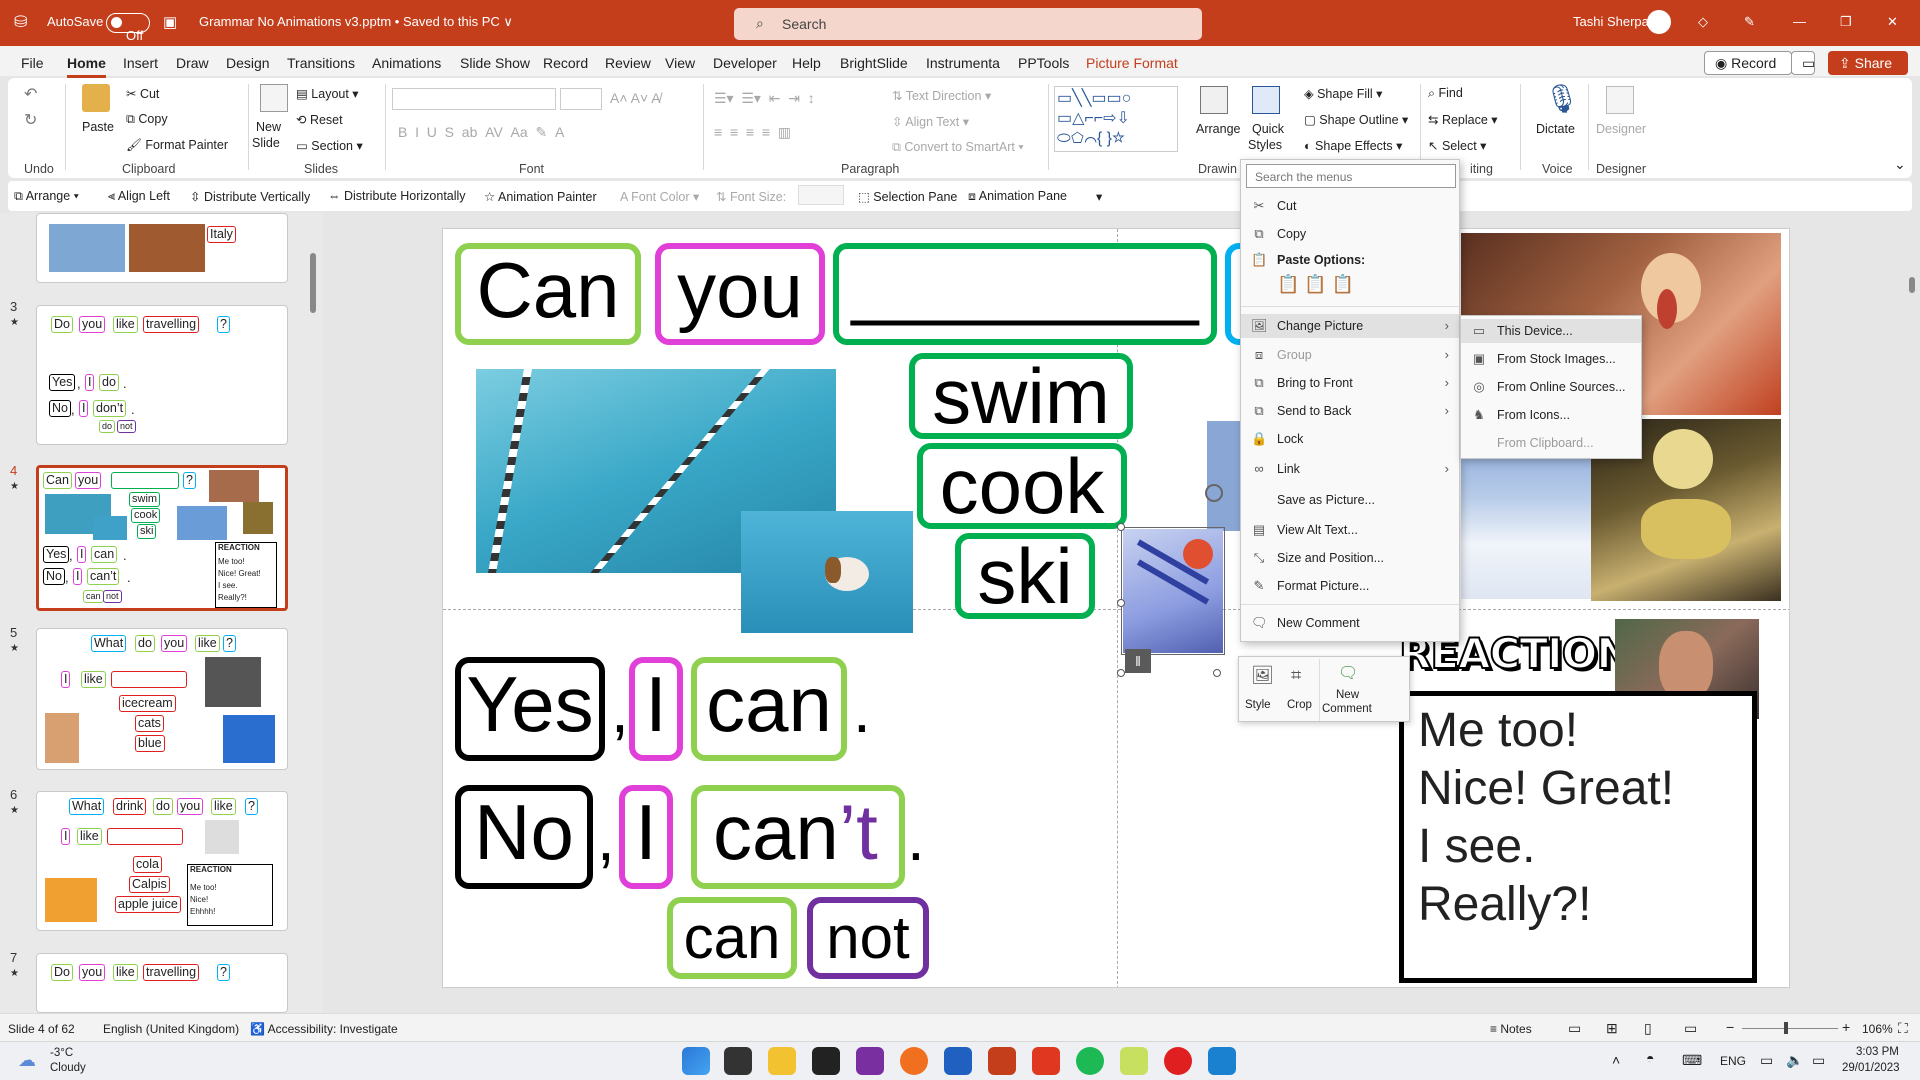 The height and width of the screenshot is (1080, 1920). What do you see at coordinates (958, 1061) in the screenshot?
I see `mail-icon` at bounding box center [958, 1061].